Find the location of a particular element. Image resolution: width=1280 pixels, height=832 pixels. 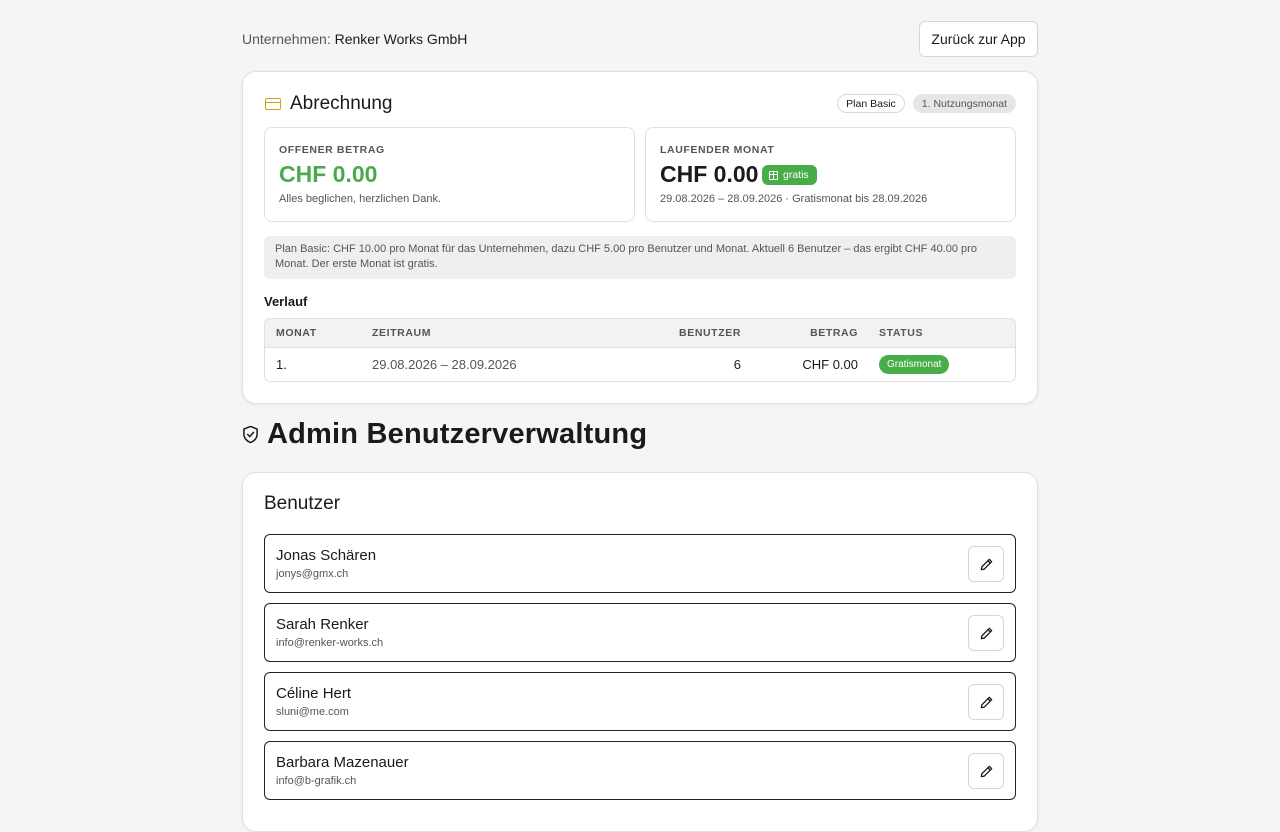

company-name: Renker Works GmbH is located at coordinates (401, 39).